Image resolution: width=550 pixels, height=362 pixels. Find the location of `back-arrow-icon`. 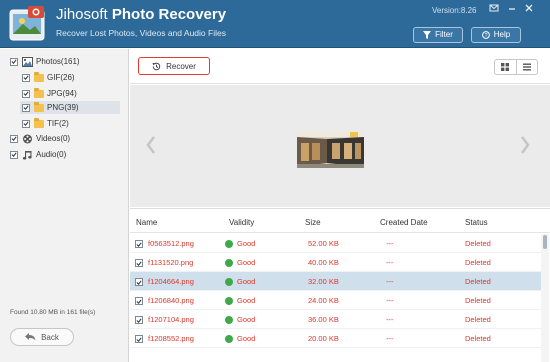

back-arrow-icon is located at coordinates (30, 337).